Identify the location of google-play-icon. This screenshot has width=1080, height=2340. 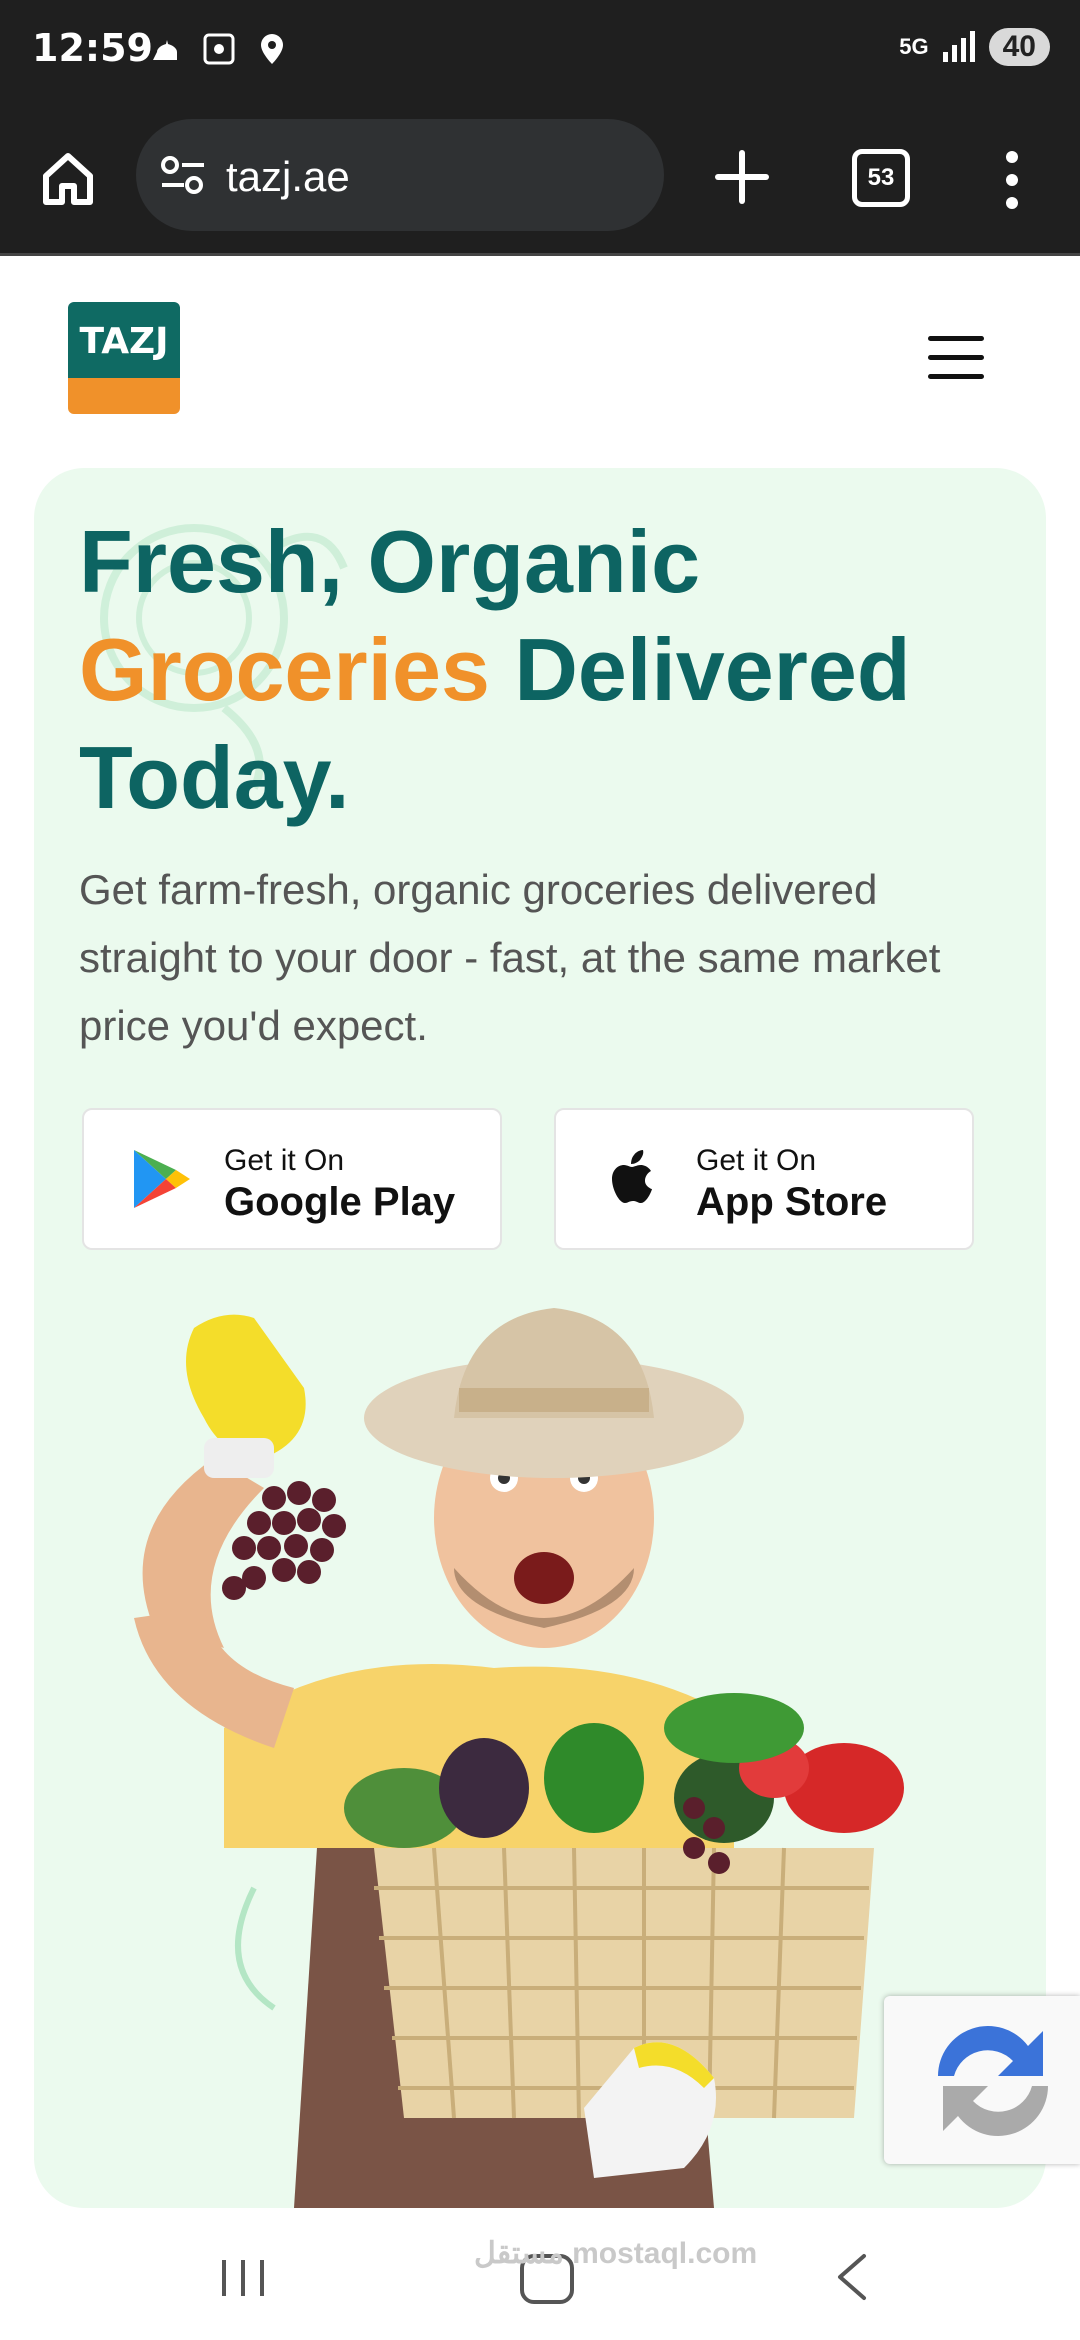
(162, 1179).